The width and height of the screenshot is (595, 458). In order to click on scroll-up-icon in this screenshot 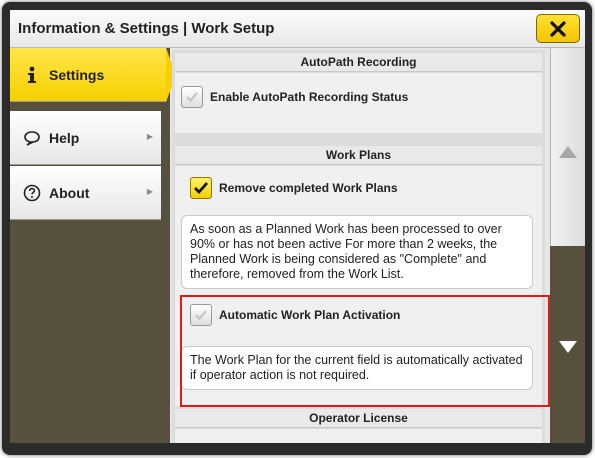, I will do `click(568, 152)`.